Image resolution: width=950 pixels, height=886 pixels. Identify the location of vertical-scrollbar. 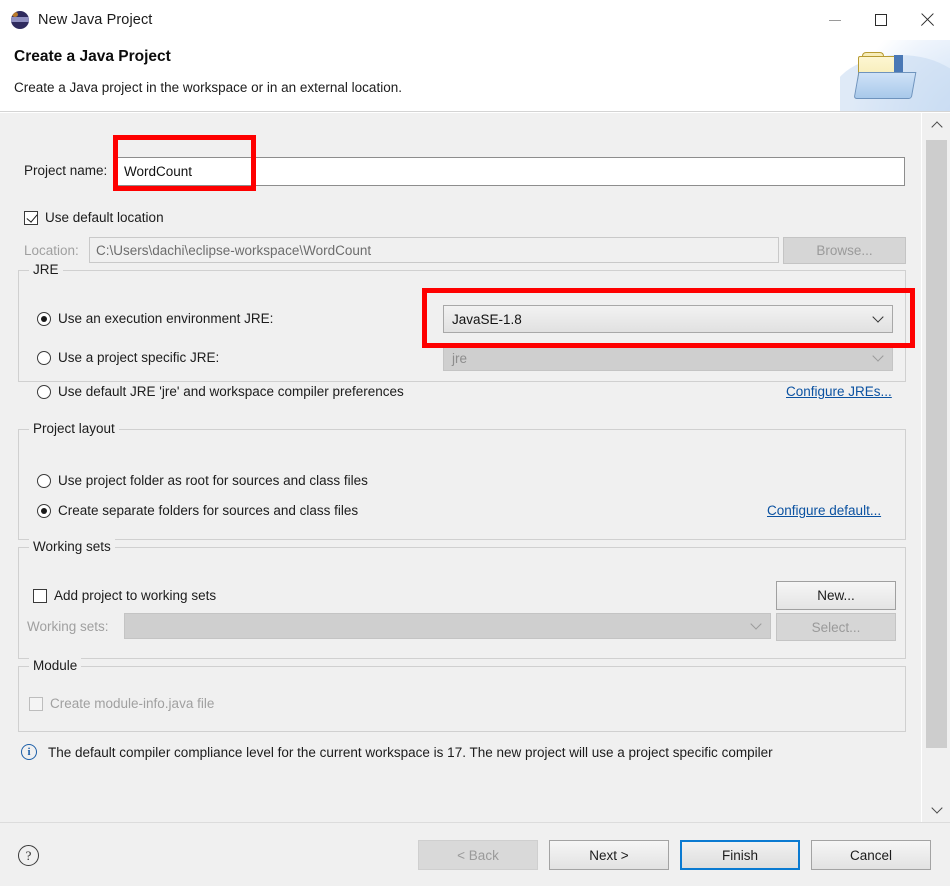
(935, 467).